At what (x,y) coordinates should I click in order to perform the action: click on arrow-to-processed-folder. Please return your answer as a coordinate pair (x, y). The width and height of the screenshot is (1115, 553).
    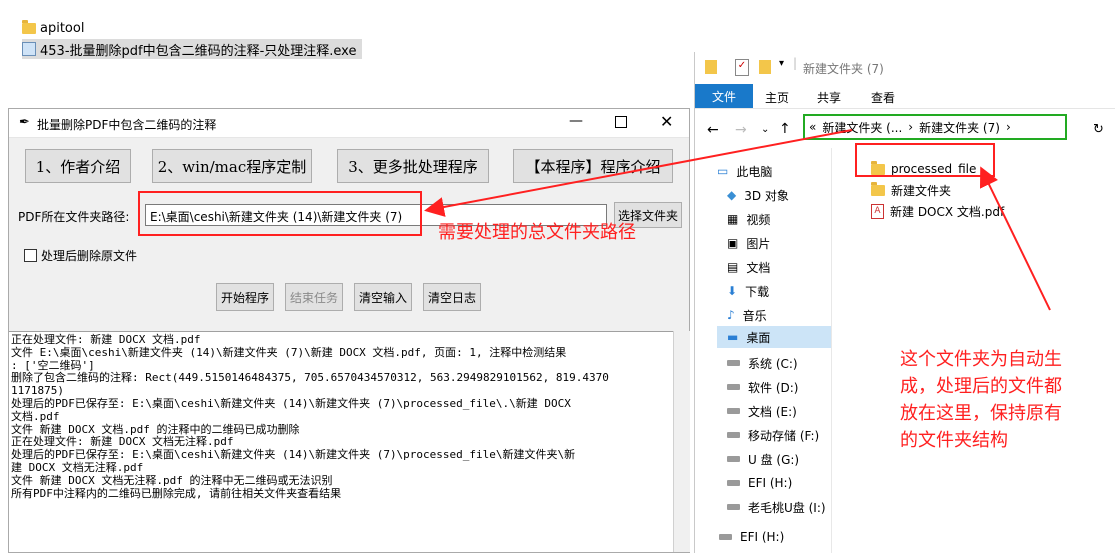
    Looking at the image, I should click on (1015, 238).